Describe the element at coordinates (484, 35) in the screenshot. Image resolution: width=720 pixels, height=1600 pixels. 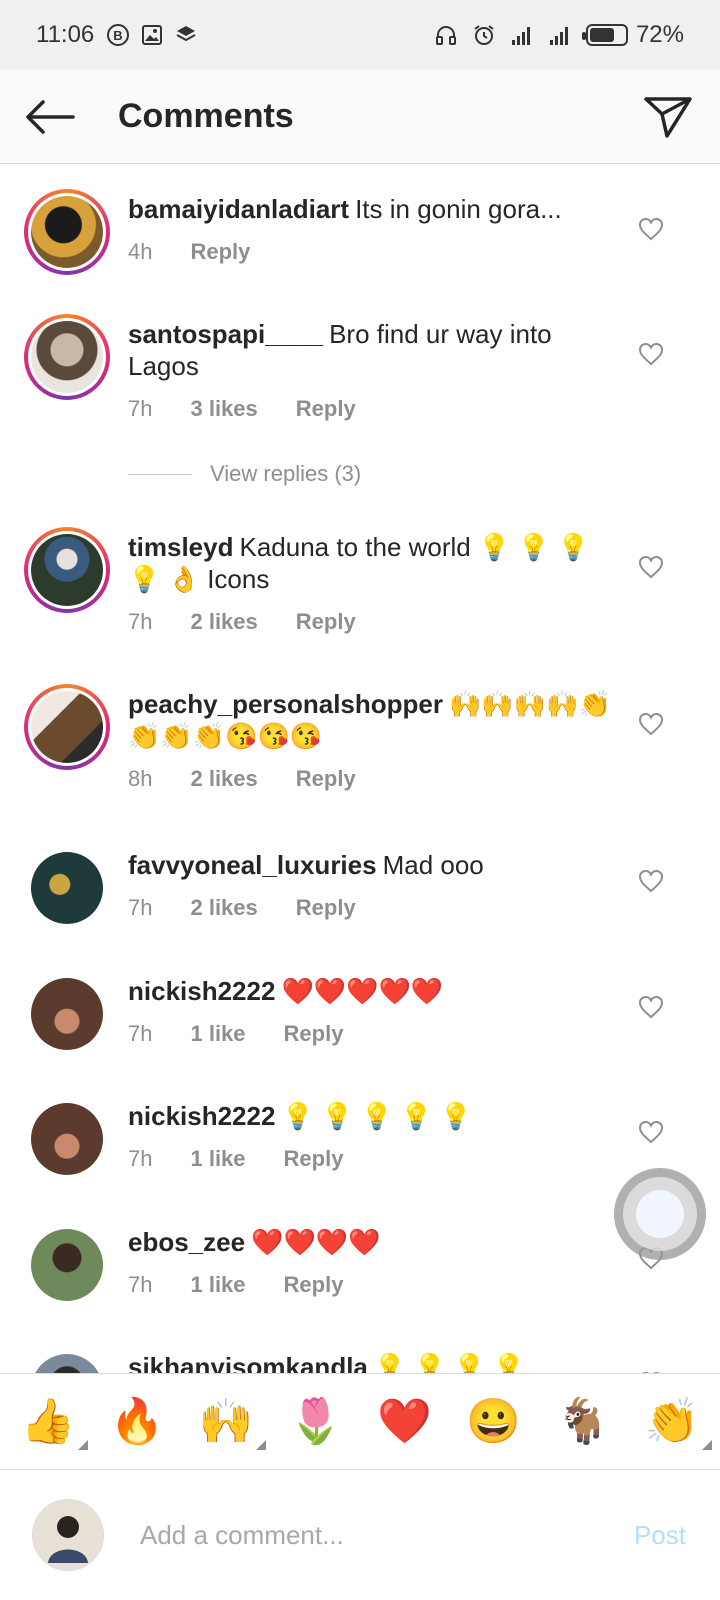
I see `alarm-icon` at that location.